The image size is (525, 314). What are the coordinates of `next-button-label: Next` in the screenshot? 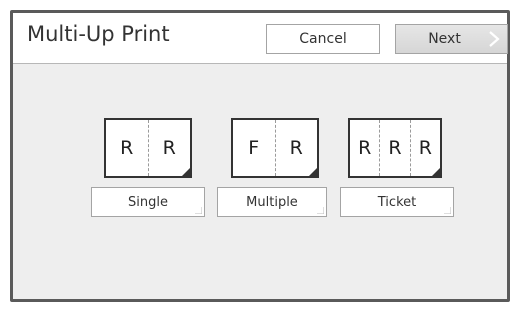 It's located at (444, 39).